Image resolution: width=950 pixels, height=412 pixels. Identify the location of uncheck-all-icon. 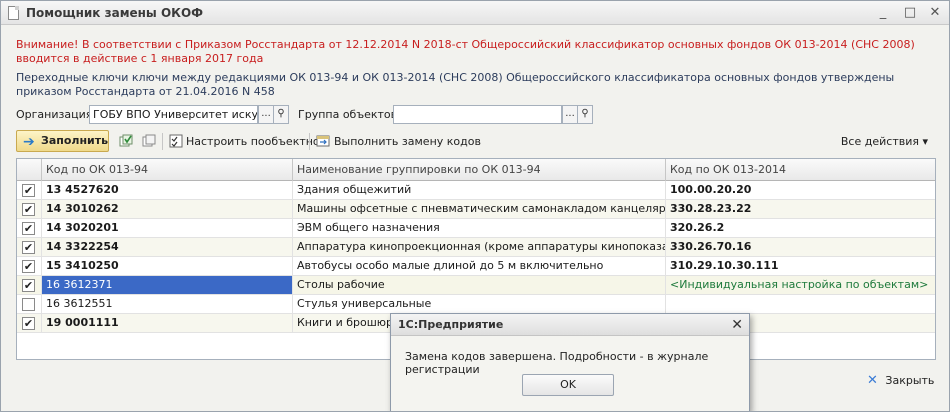
(149, 141).